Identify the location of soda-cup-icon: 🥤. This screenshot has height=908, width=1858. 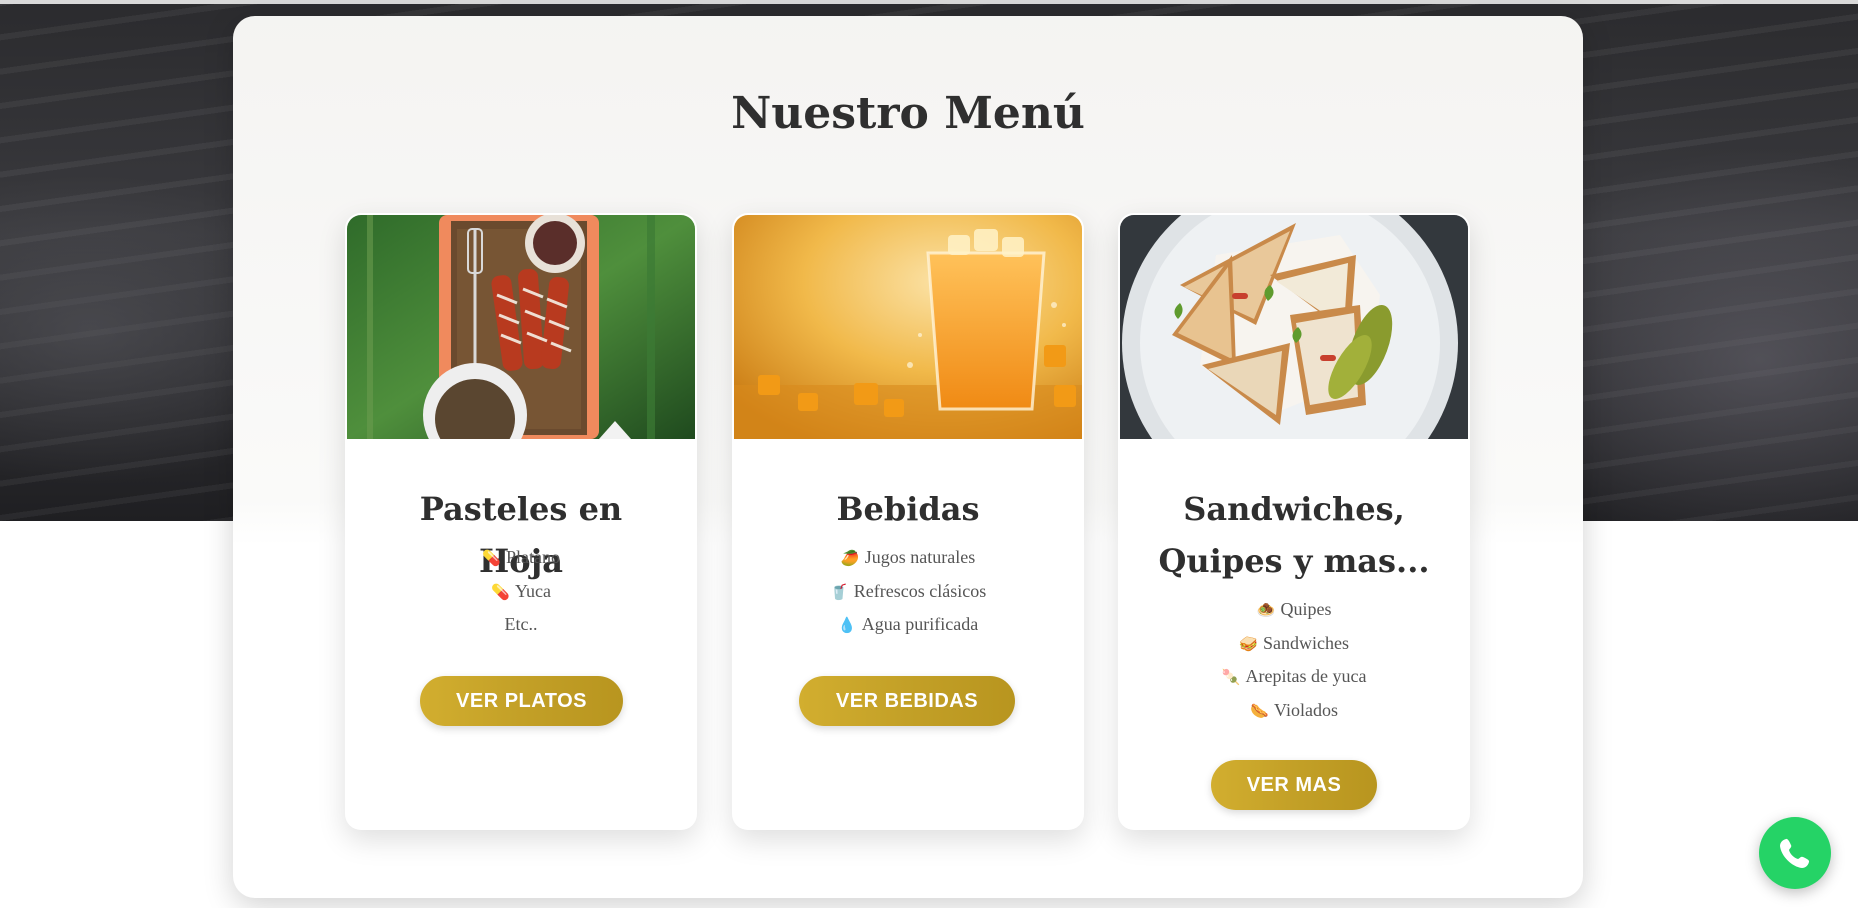
(839, 591).